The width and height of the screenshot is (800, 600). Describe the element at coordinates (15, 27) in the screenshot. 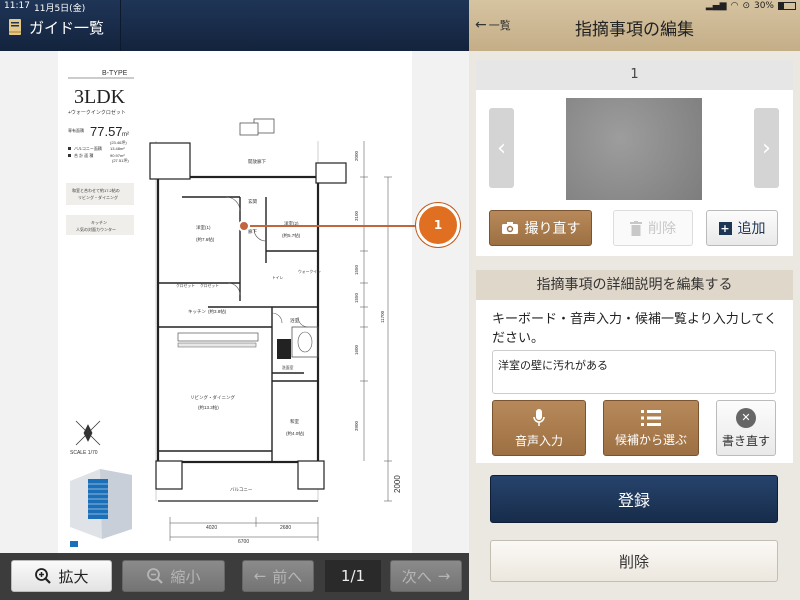

I see `book-icon` at that location.